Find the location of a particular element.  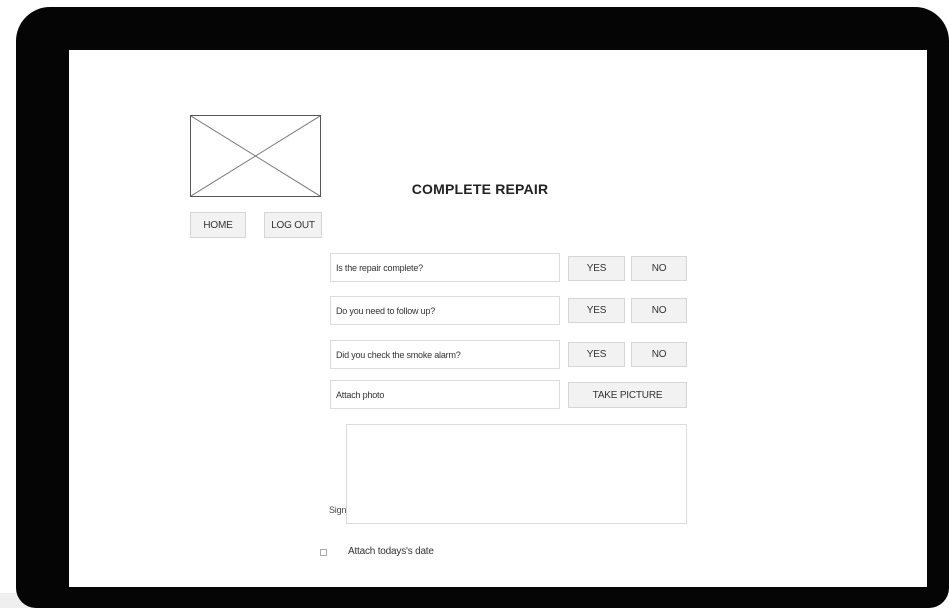

smoke-alarm-yes-button: YES is located at coordinates (596, 354).